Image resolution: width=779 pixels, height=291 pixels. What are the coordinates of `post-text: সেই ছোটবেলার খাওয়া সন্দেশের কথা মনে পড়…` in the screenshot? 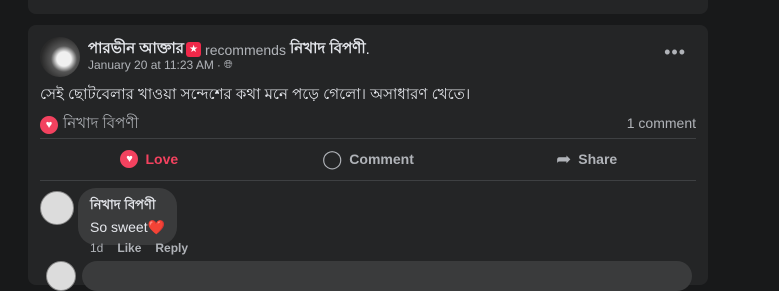 It's located at (255, 94).